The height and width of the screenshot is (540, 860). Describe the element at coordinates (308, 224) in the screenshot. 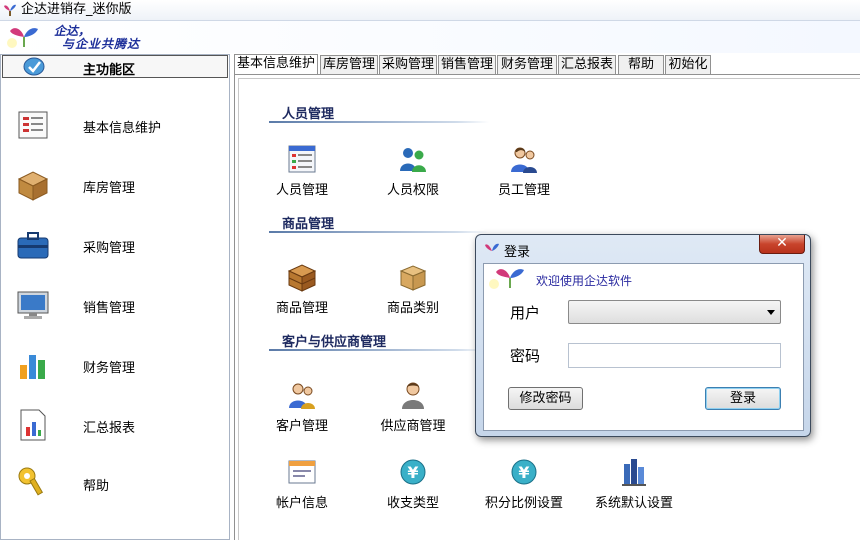

I see `section-title-goods: 商品管理` at that location.